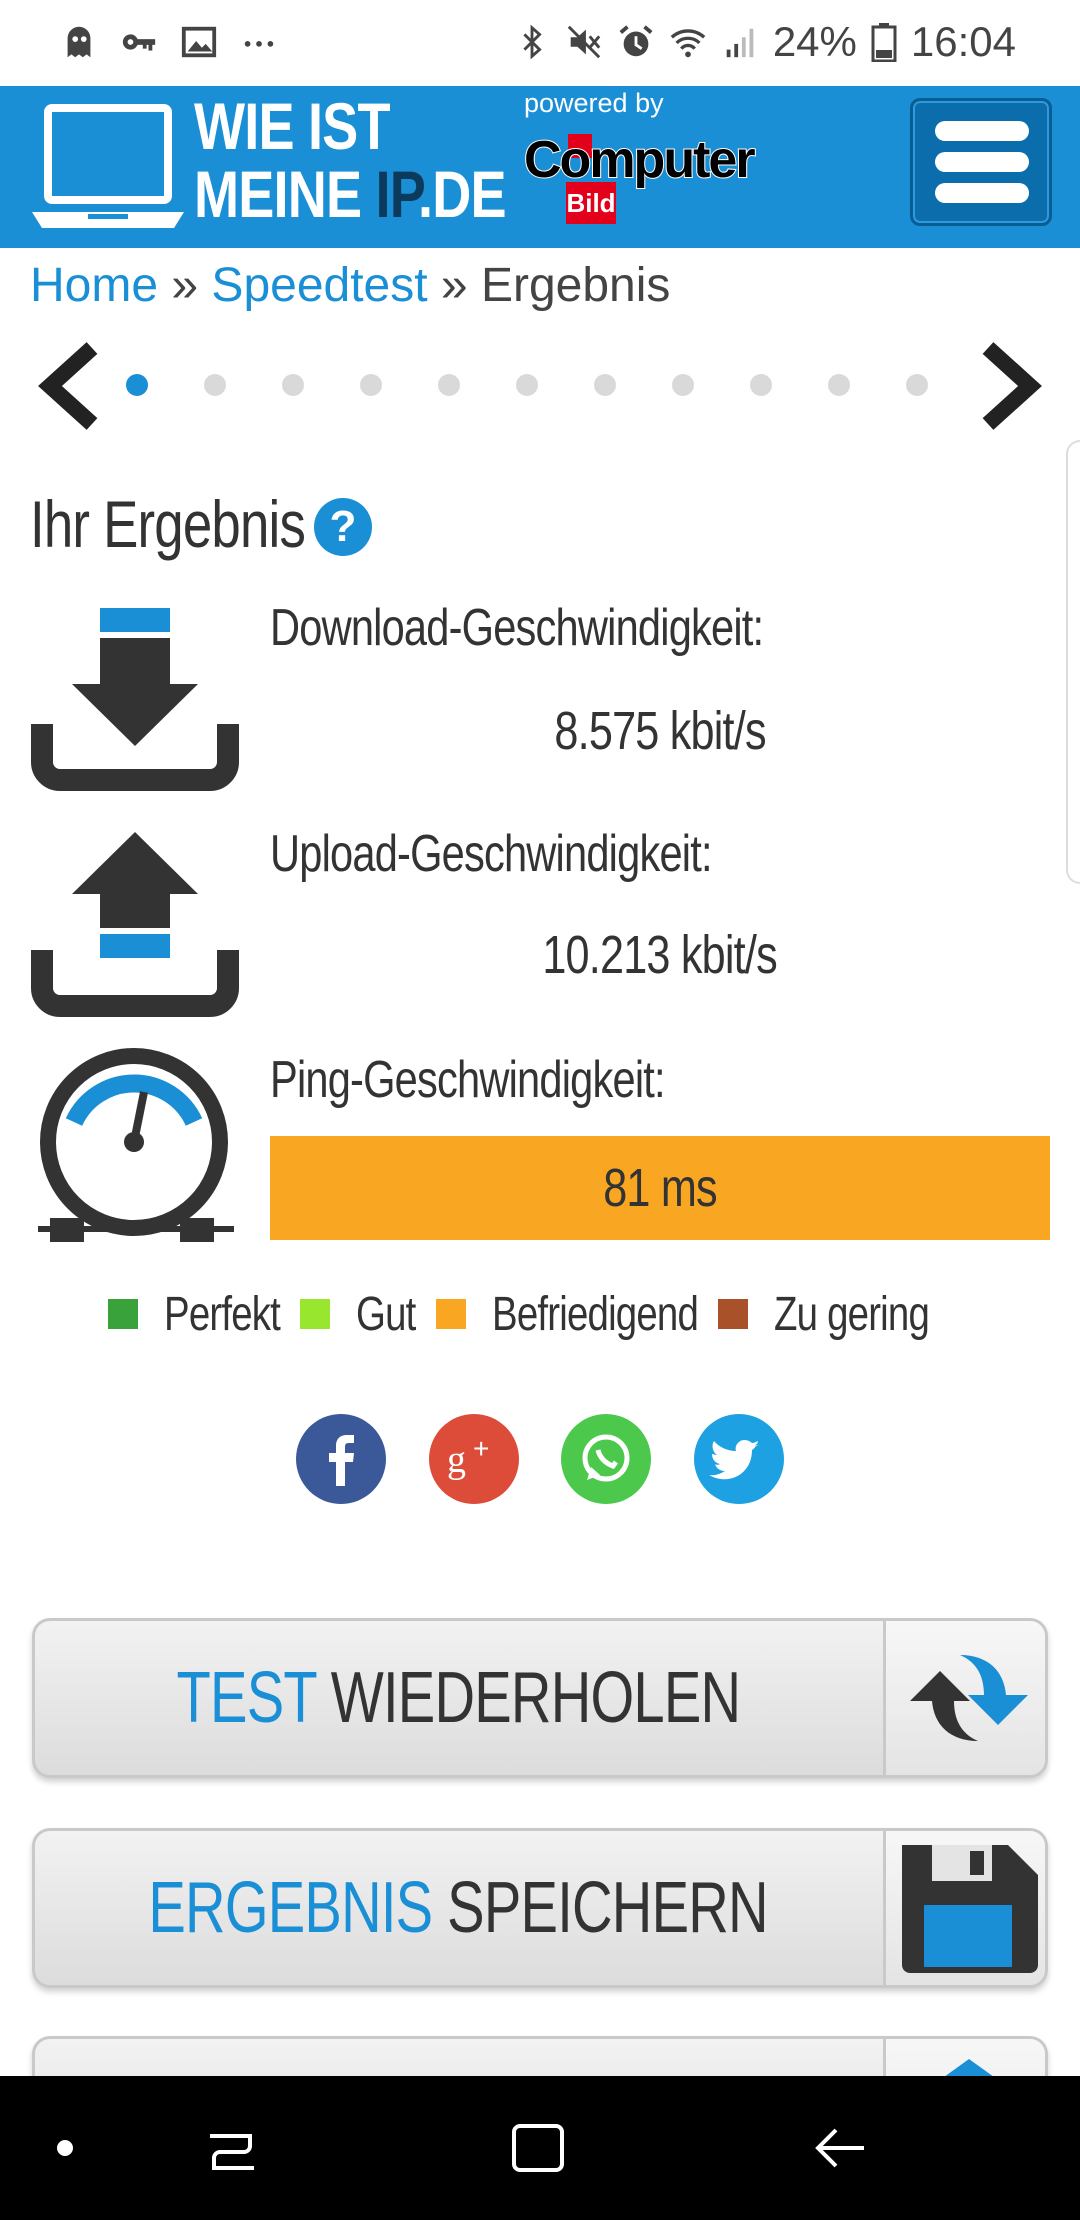  What do you see at coordinates (246, 1698) in the screenshot?
I see `repeat-test-highlight: TEST` at bounding box center [246, 1698].